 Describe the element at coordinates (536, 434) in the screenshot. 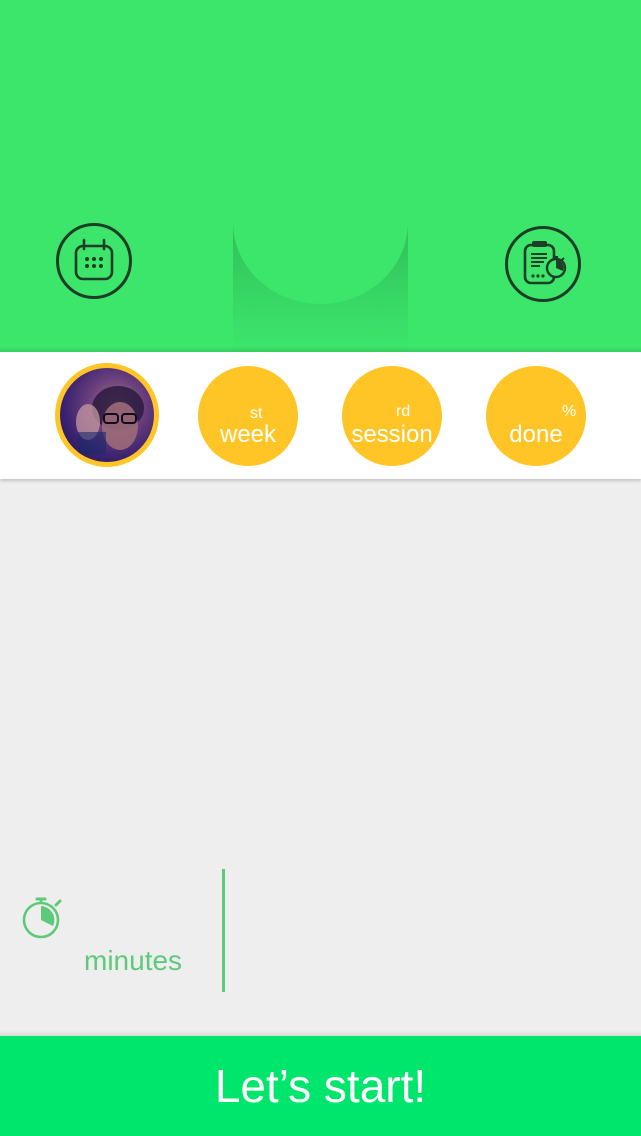

I see `done-label: done` at that location.